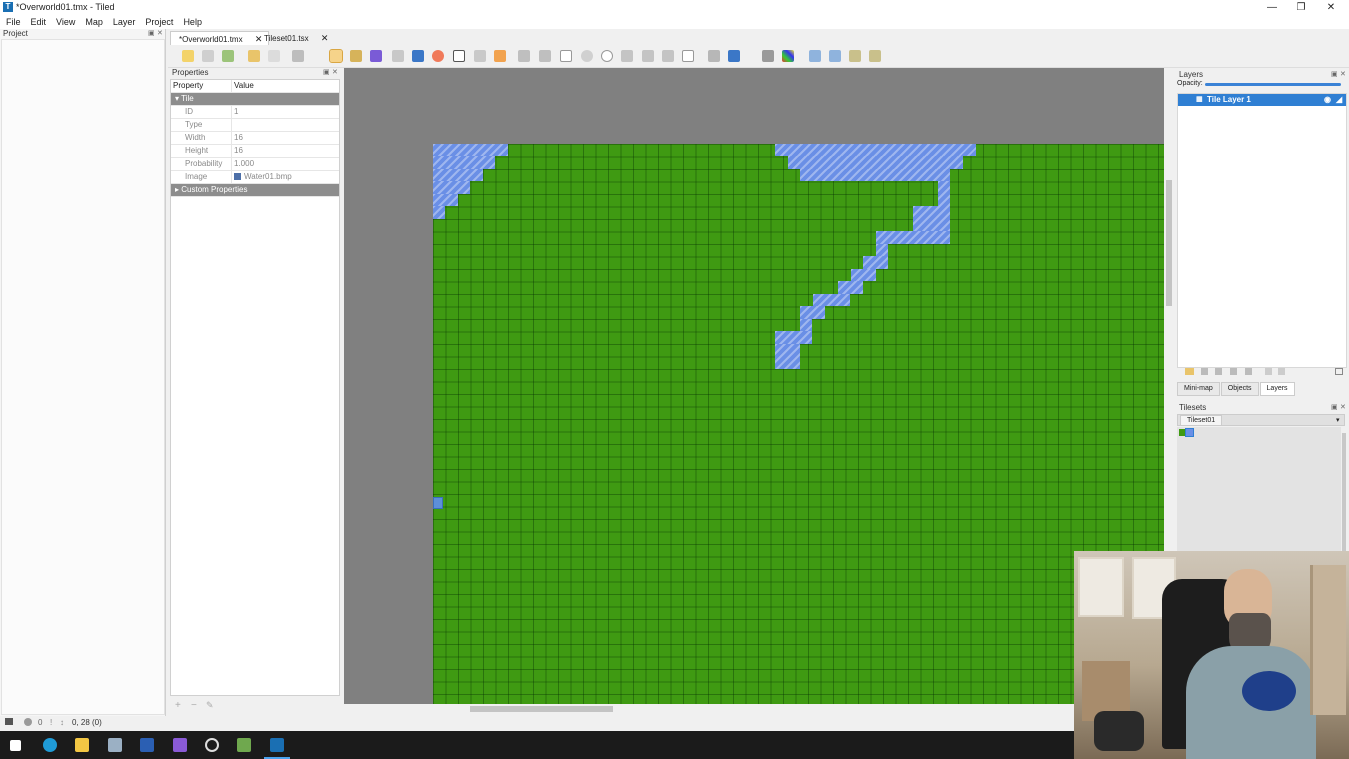 Image resolution: width=1349 pixels, height=759 pixels. I want to click on rename-property-button: ✎, so click(210, 705).